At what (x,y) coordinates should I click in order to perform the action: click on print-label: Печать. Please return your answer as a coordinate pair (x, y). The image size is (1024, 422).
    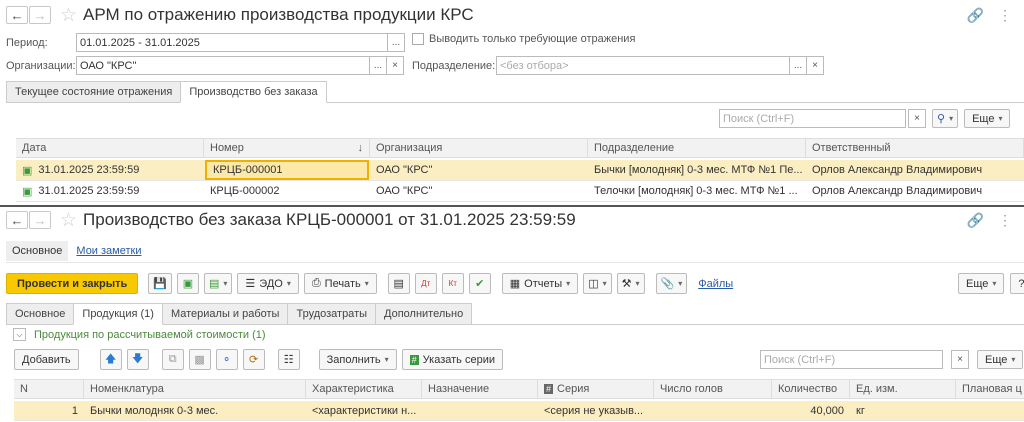
    Looking at the image, I should click on (342, 283).